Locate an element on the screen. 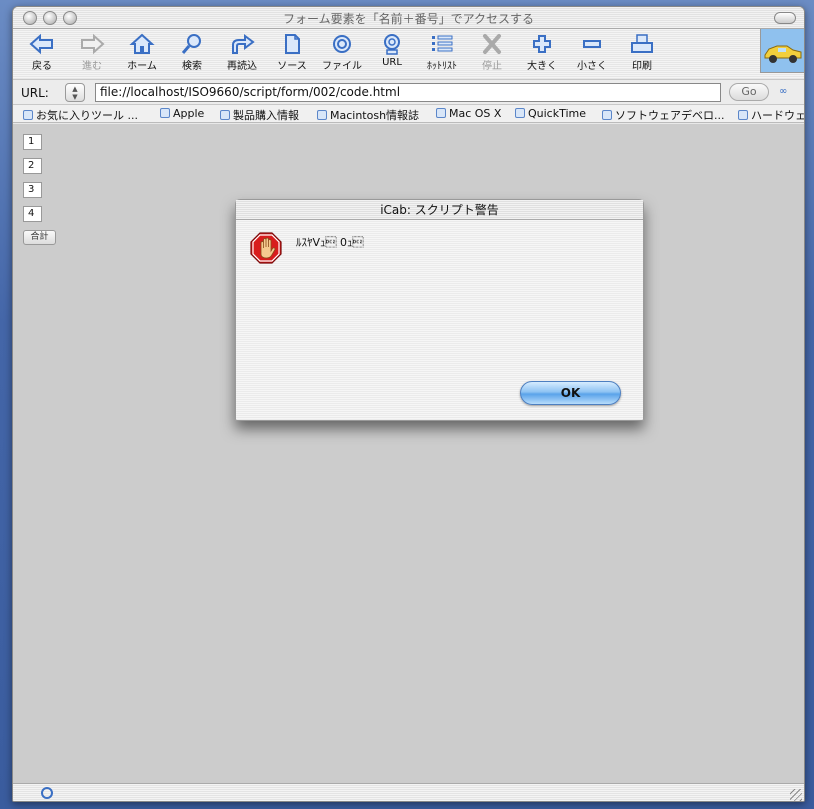  home-button-label: ホーム is located at coordinates (142, 66).